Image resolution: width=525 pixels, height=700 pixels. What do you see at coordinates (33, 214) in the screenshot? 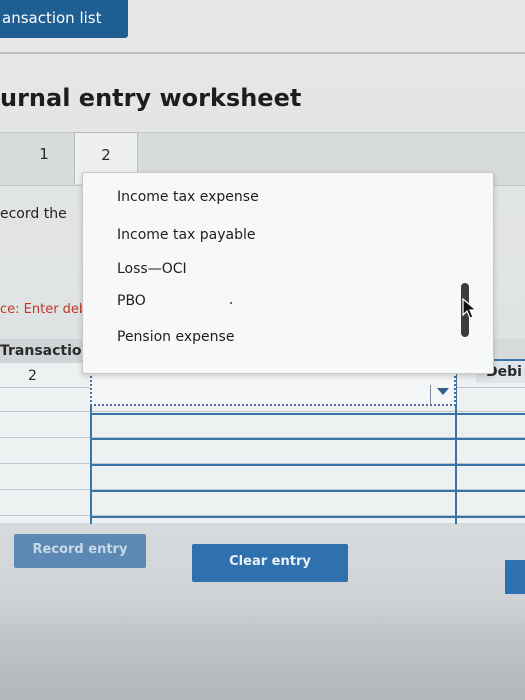
I see `instruction-text: ecord the` at bounding box center [33, 214].